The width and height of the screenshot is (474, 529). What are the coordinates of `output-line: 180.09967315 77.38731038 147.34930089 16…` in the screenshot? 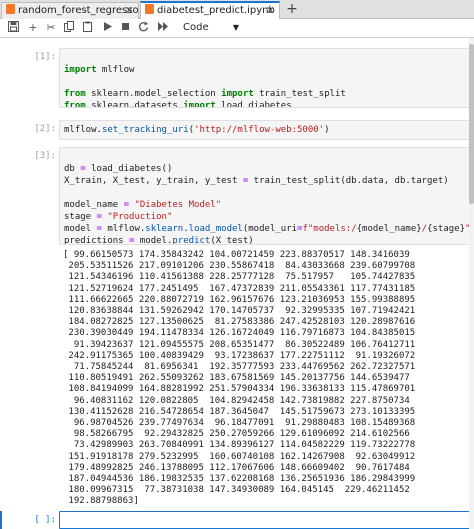 It's located at (236, 490).